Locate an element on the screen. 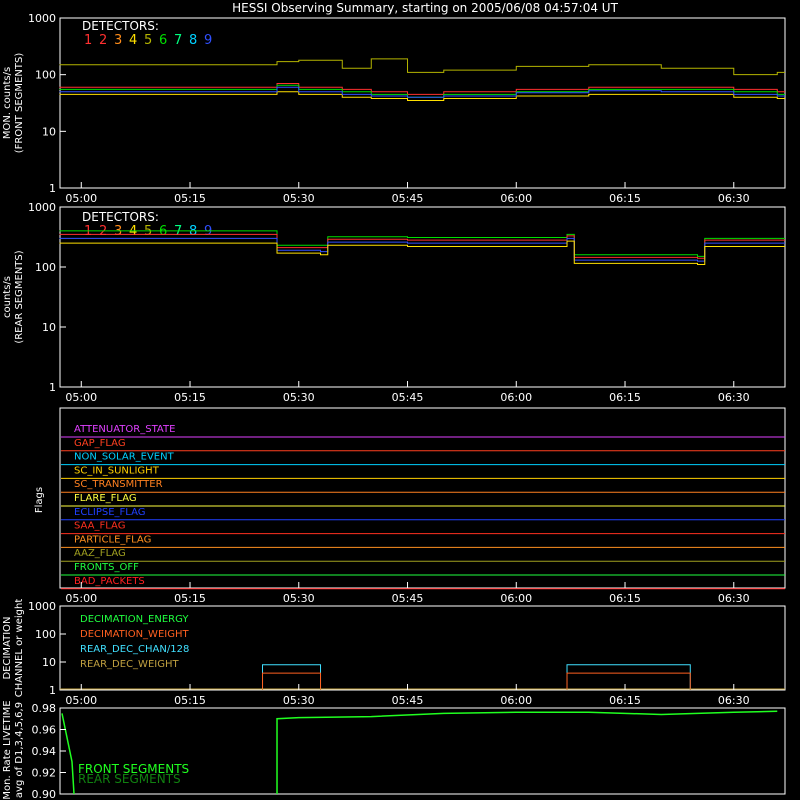  rear-ylabel-2: (REAR SEGMENTS) is located at coordinates (19, 296).